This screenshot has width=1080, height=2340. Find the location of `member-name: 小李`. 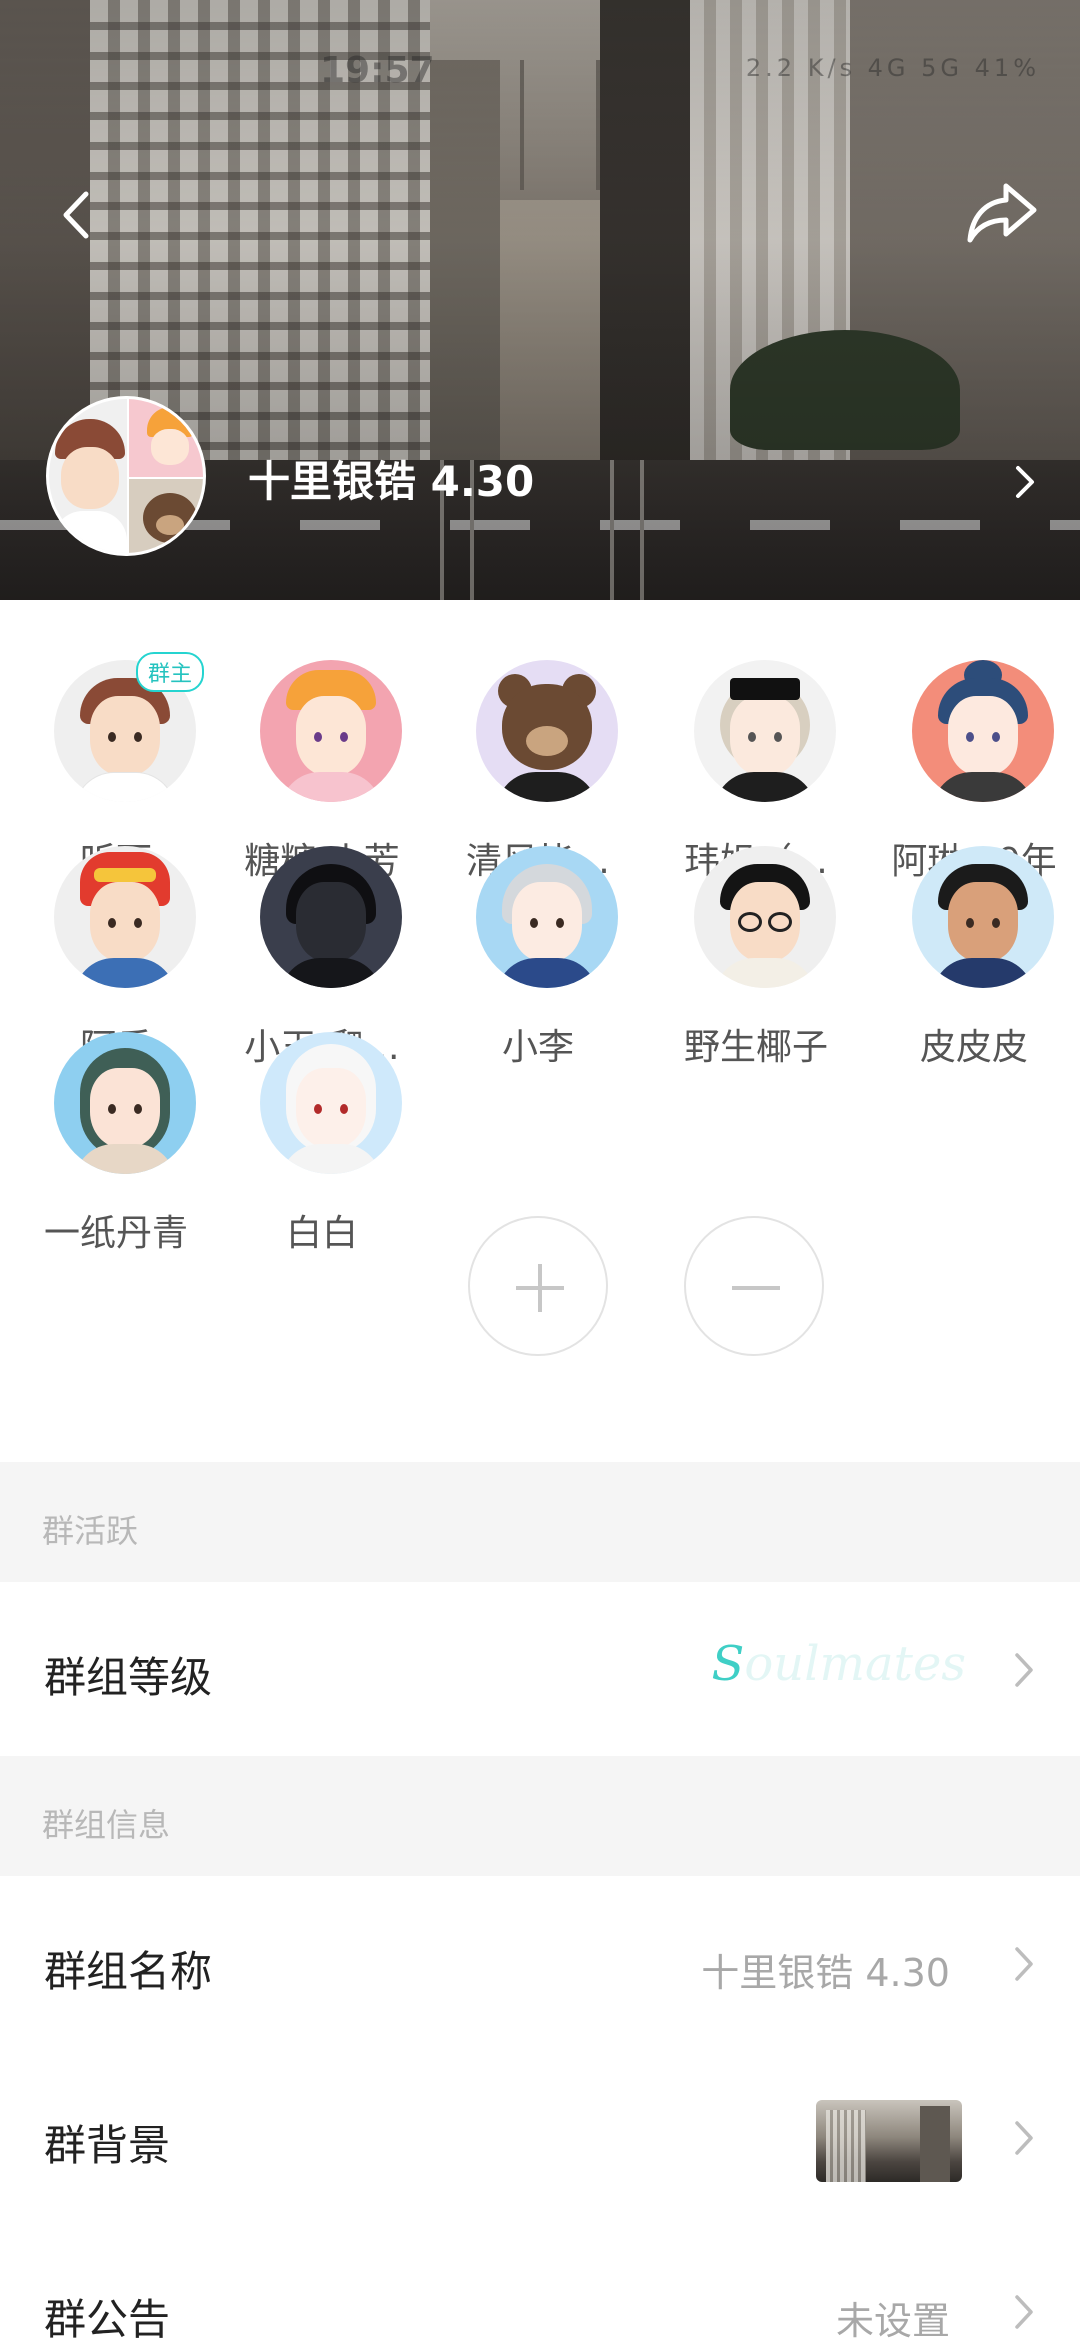

member-name: 小李 is located at coordinates (537, 1047).